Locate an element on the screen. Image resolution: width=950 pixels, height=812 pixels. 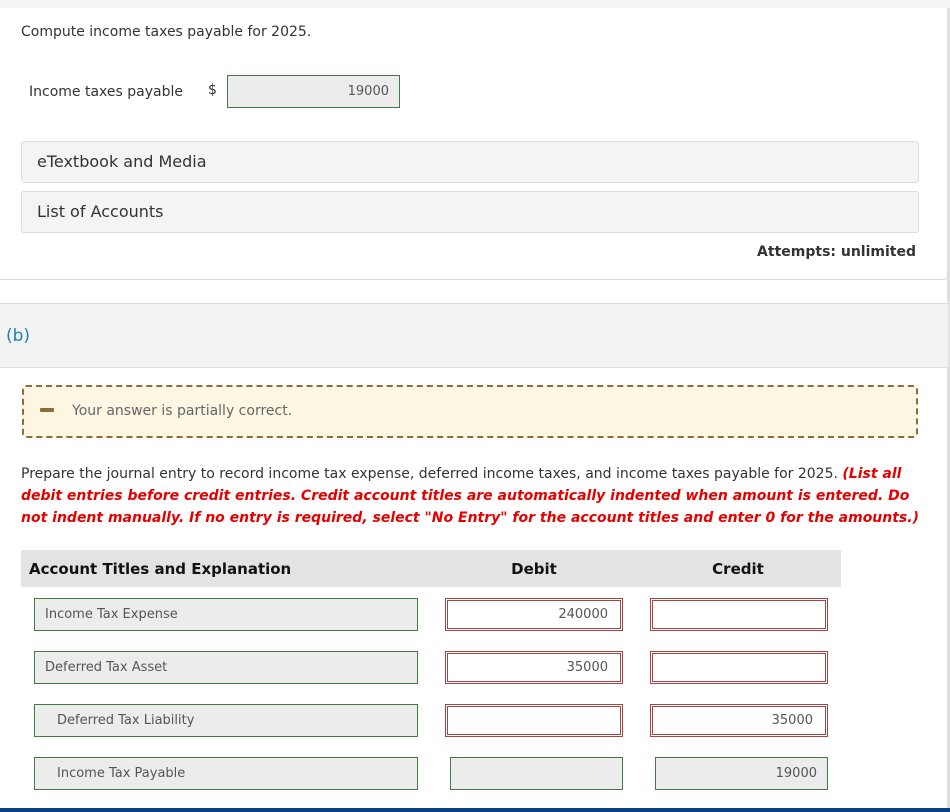
debit-input: 35000 is located at coordinates (534, 667).